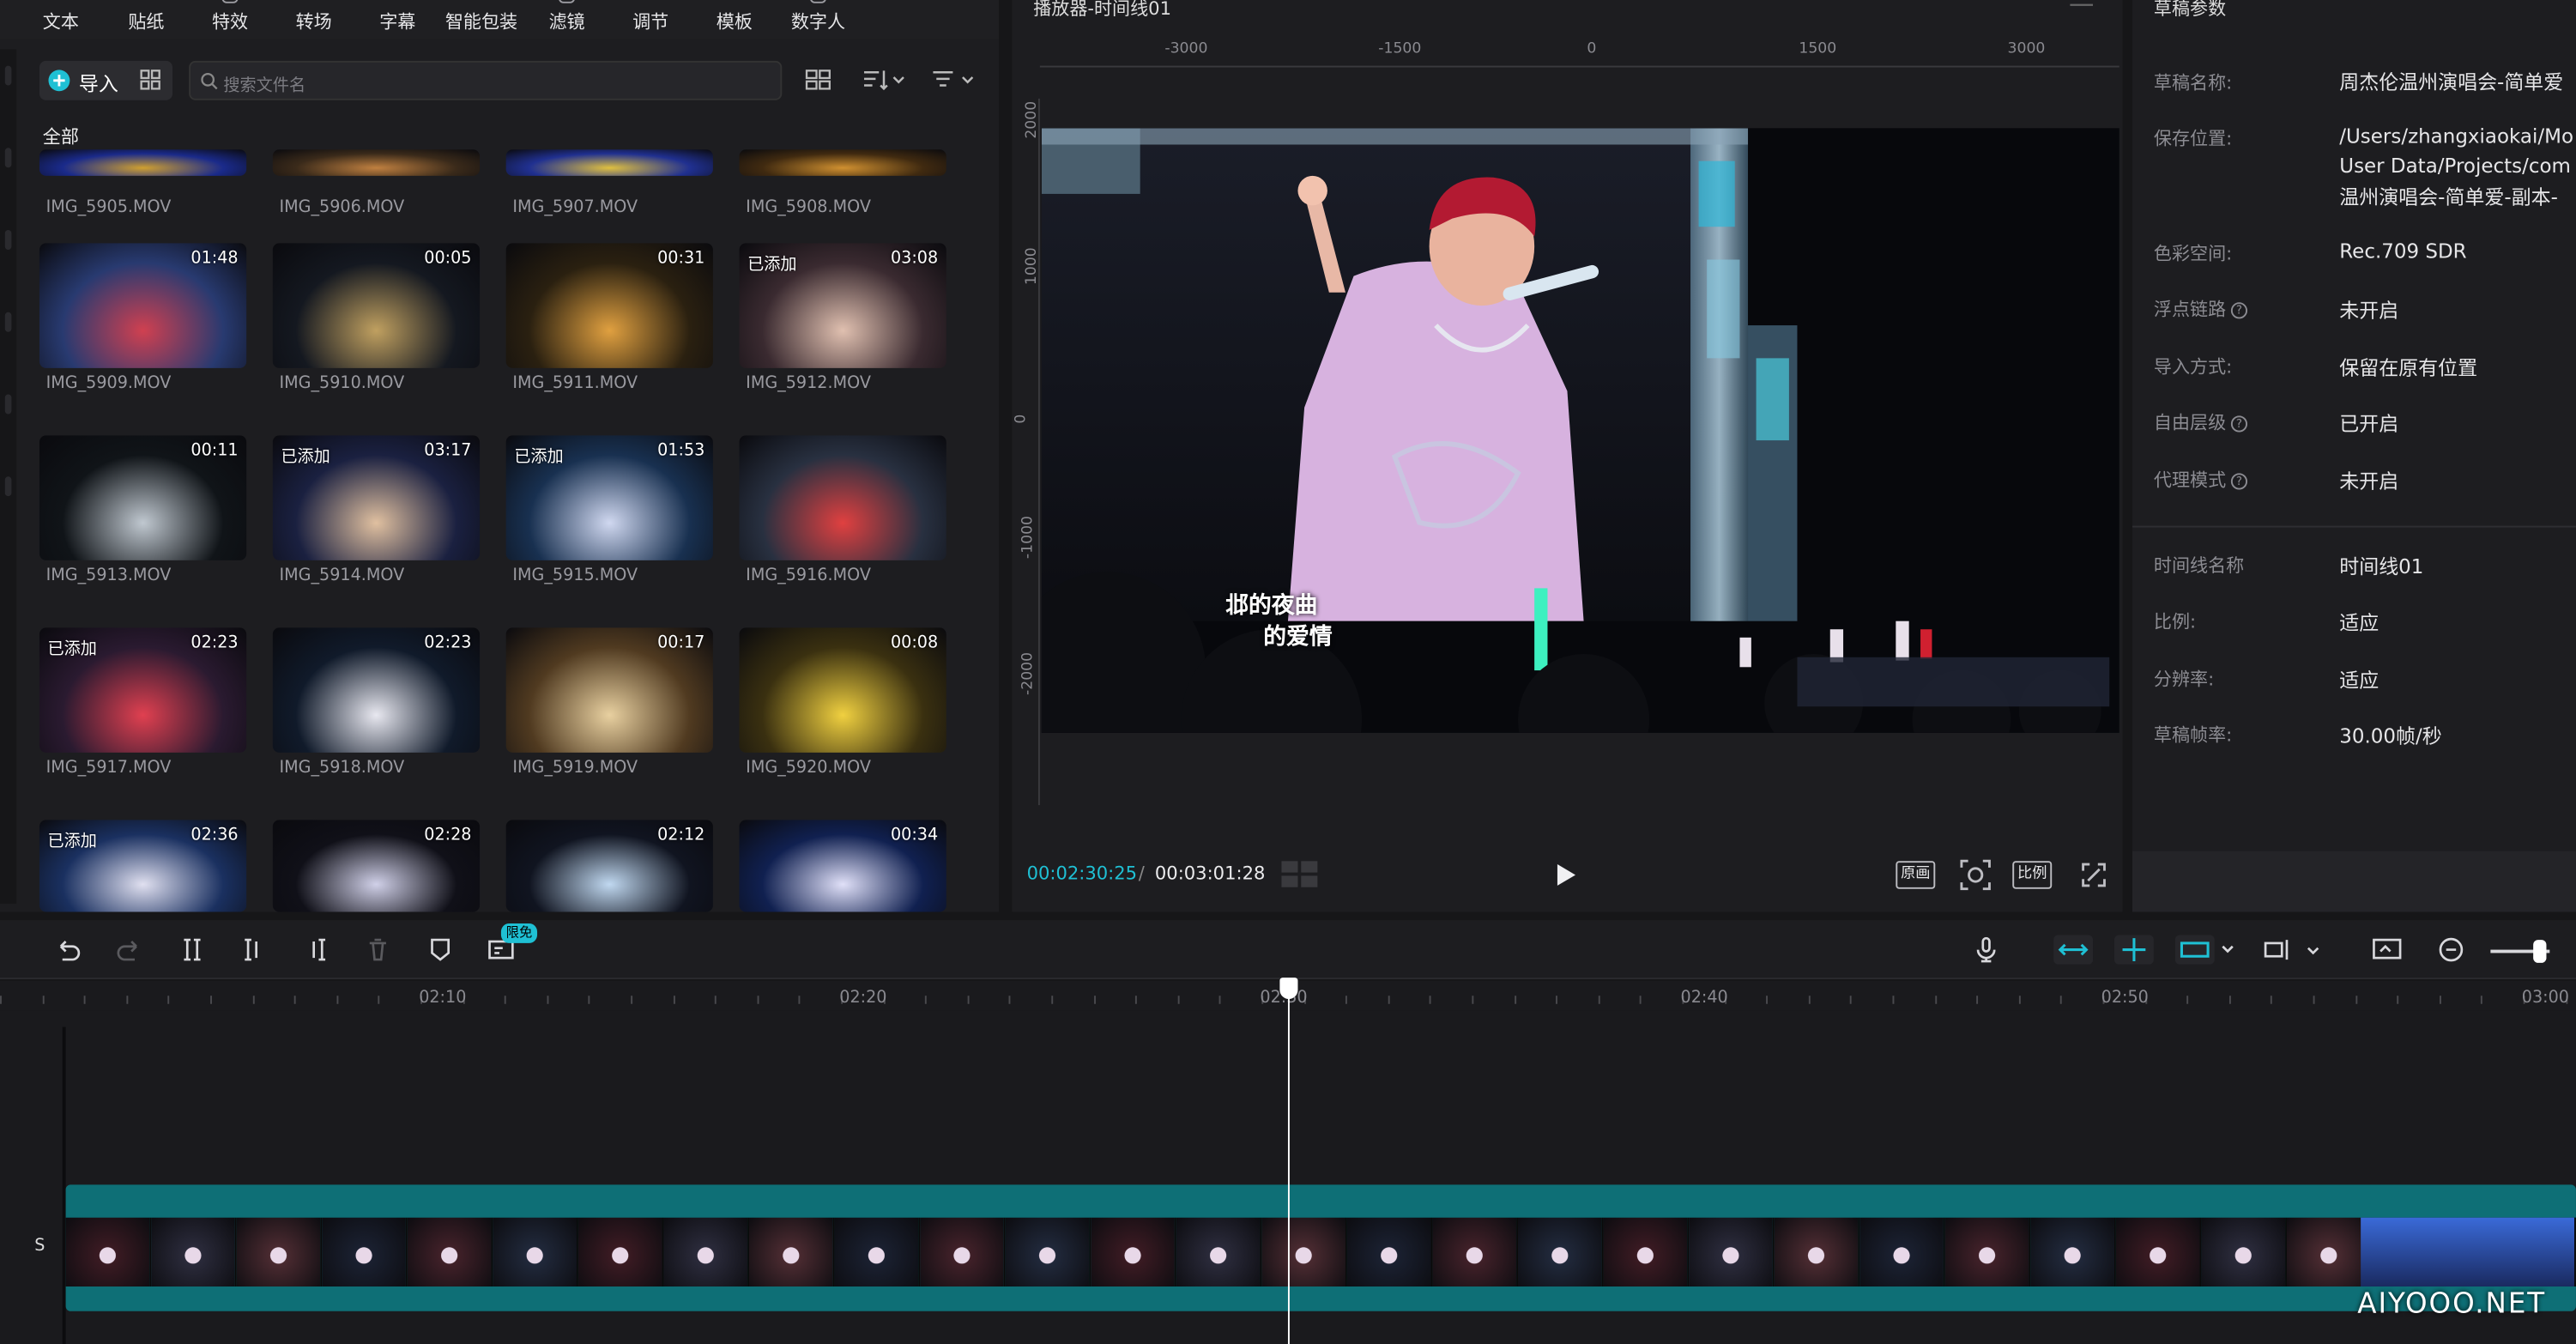 The width and height of the screenshot is (2576, 1344). I want to click on media-clip: 03:08 已添加 IMG_5912.MOV, so click(842, 318).